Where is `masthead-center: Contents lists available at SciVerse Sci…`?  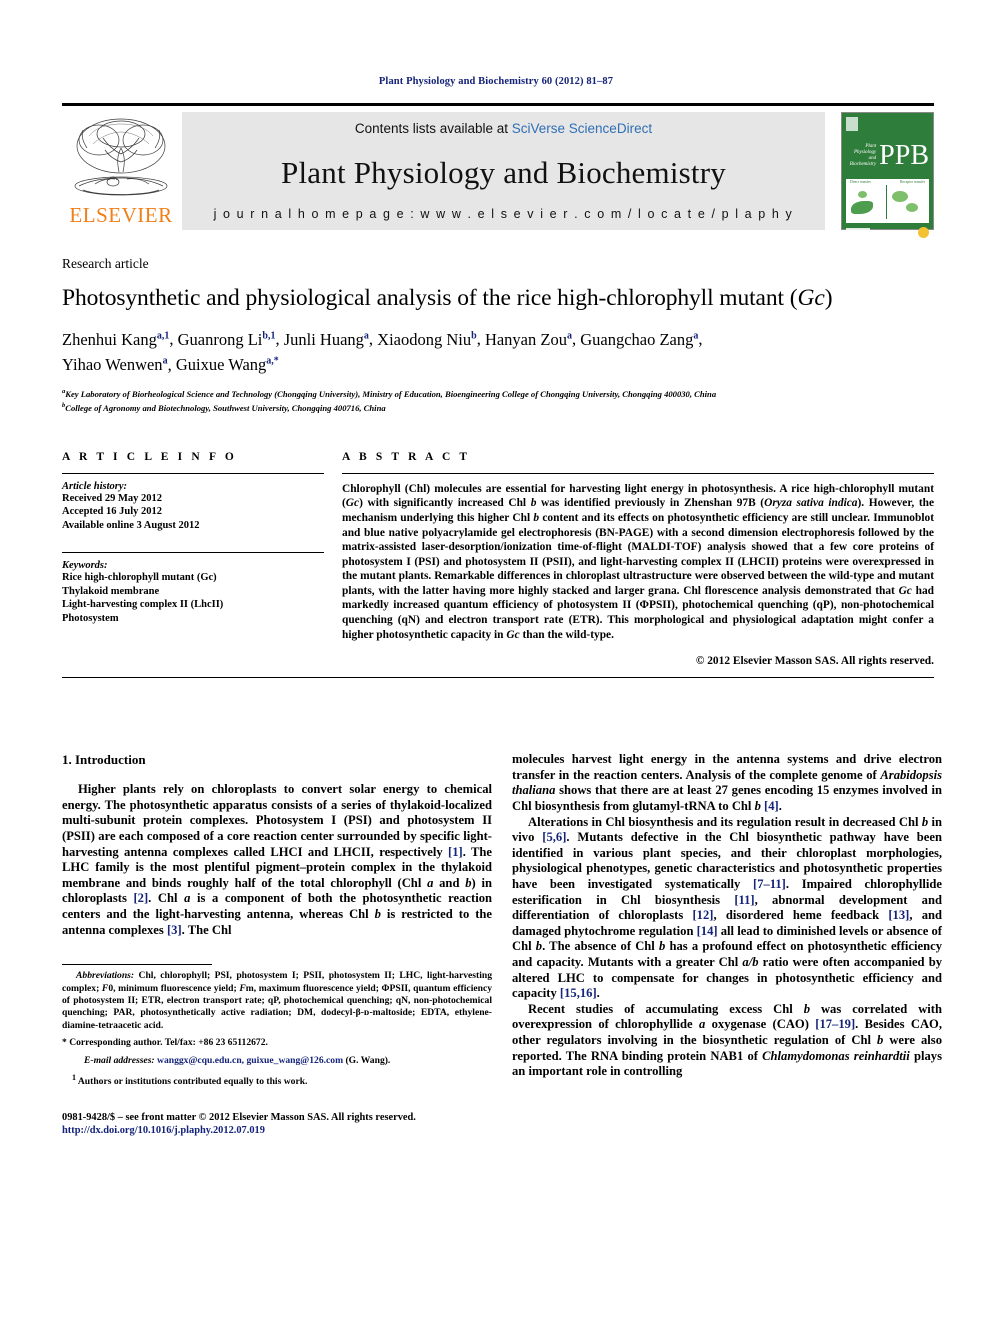 masthead-center: Contents lists available at SciVerse Sci… is located at coordinates (503, 171).